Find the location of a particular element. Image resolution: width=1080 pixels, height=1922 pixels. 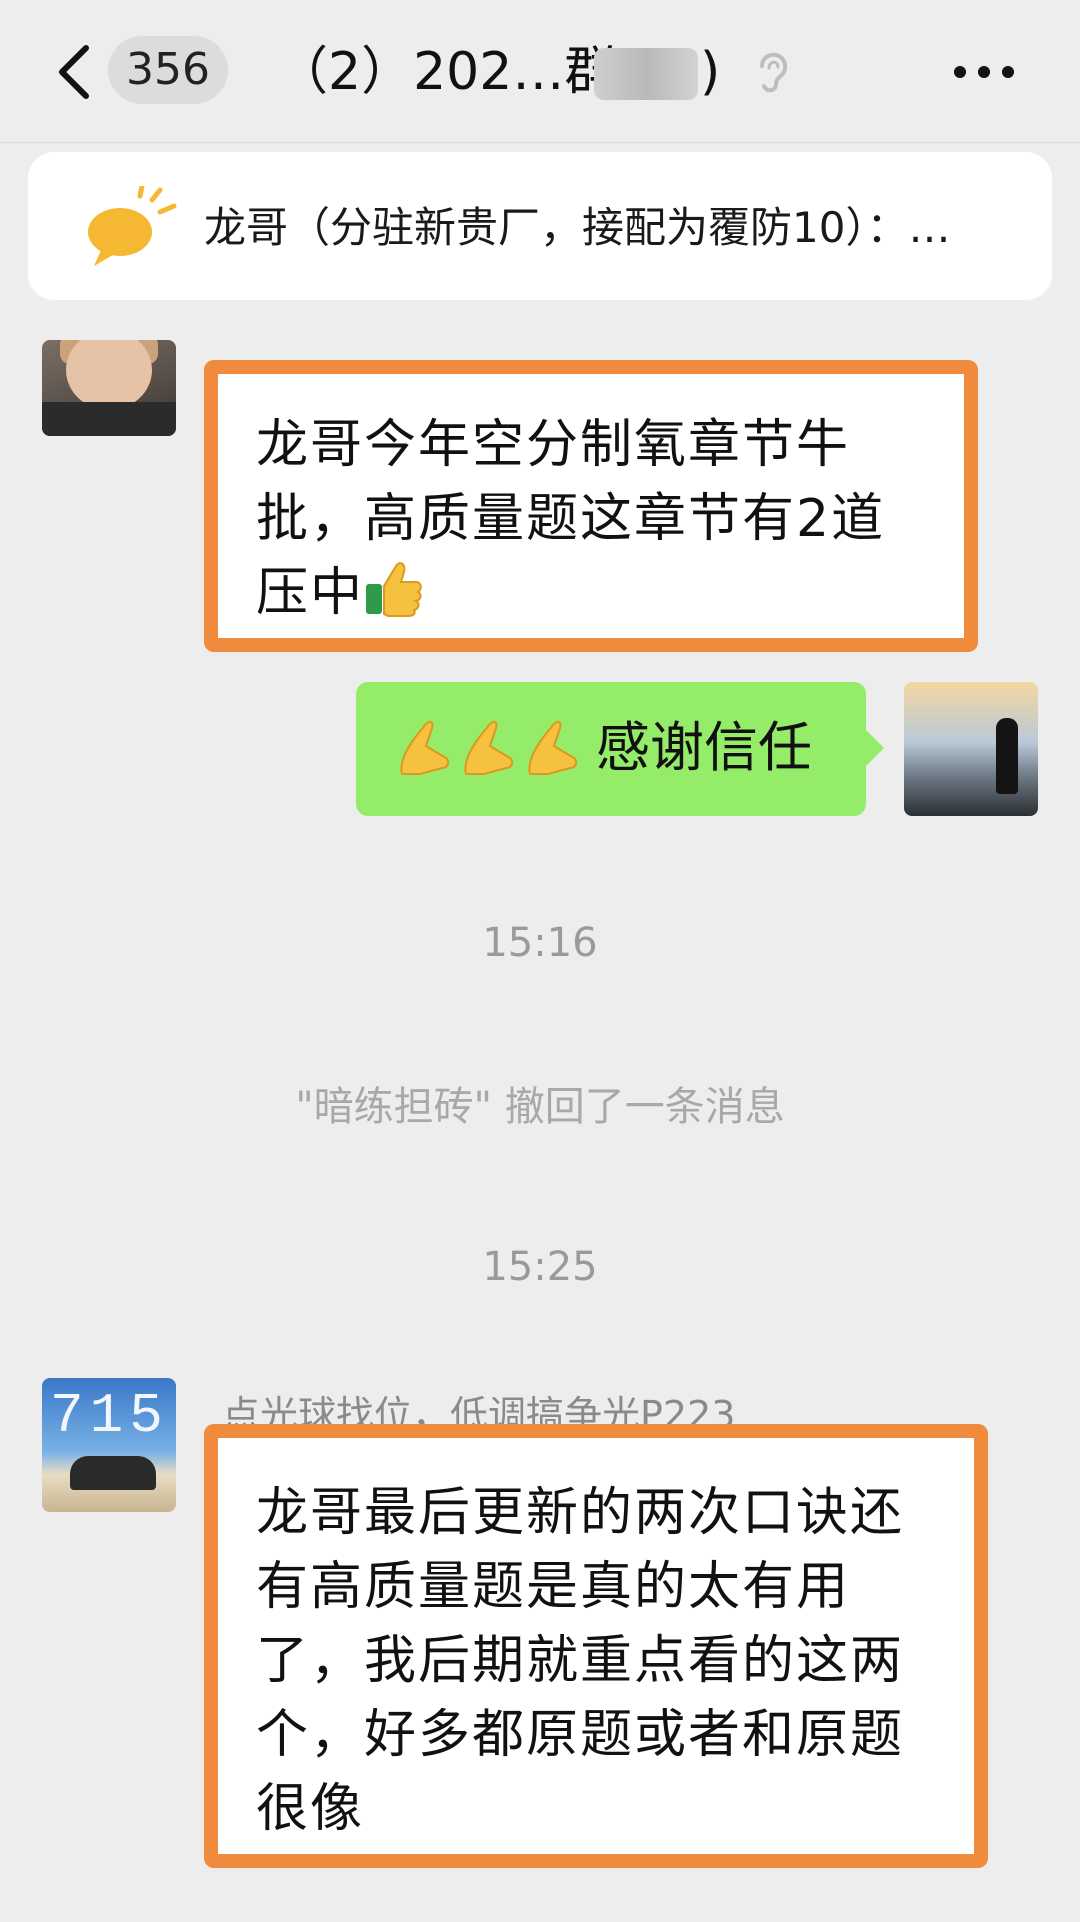

self-avatar is located at coordinates (971, 749).